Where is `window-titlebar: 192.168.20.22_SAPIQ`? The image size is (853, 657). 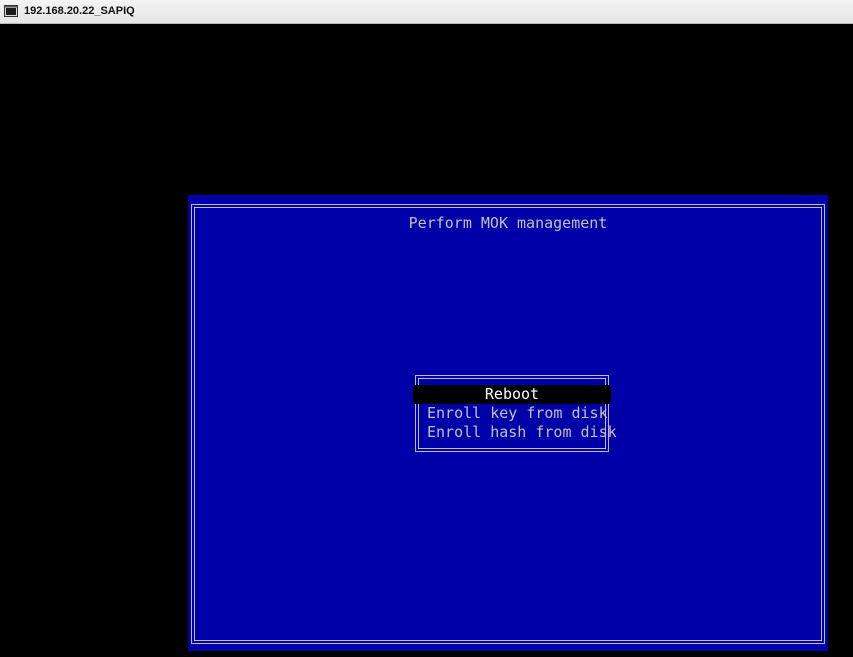
window-titlebar: 192.168.20.22_SAPIQ is located at coordinates (426, 12).